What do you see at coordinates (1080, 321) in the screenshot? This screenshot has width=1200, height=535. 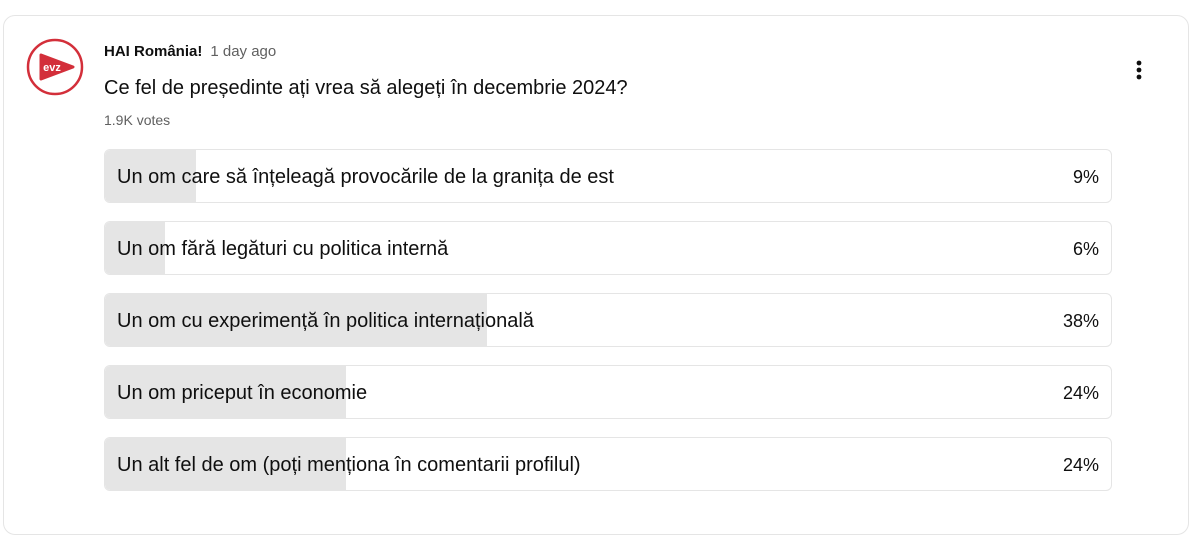 I see `poll-option-percent: 38%` at bounding box center [1080, 321].